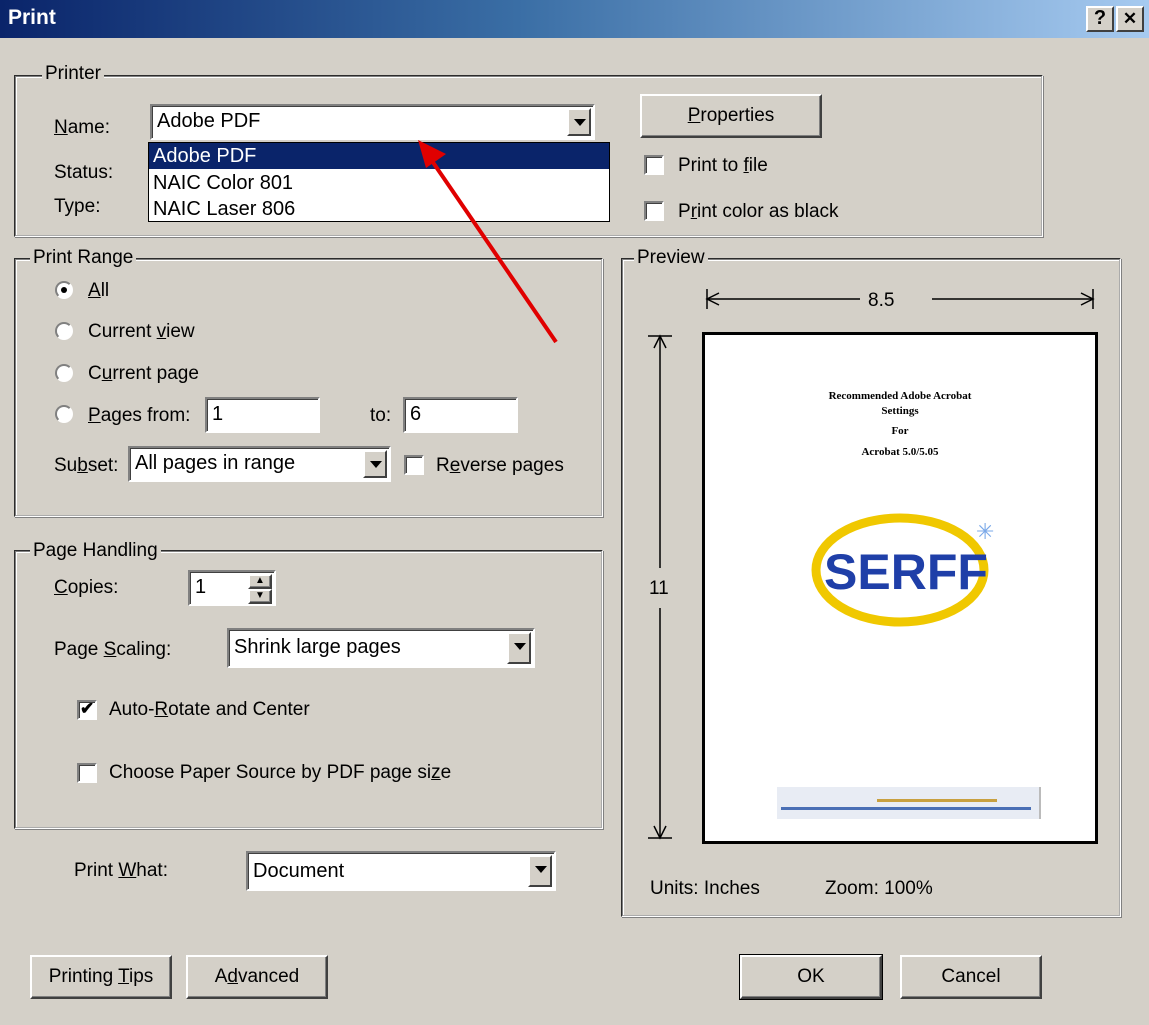  What do you see at coordinates (906, 572) in the screenshot?
I see `serff-logo-text: SERFF` at bounding box center [906, 572].